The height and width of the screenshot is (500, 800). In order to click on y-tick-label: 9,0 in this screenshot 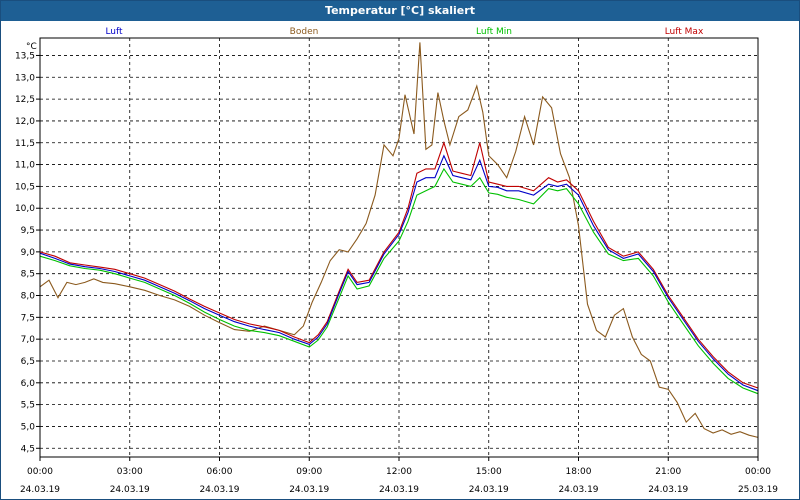, I will do `click(28, 253)`.